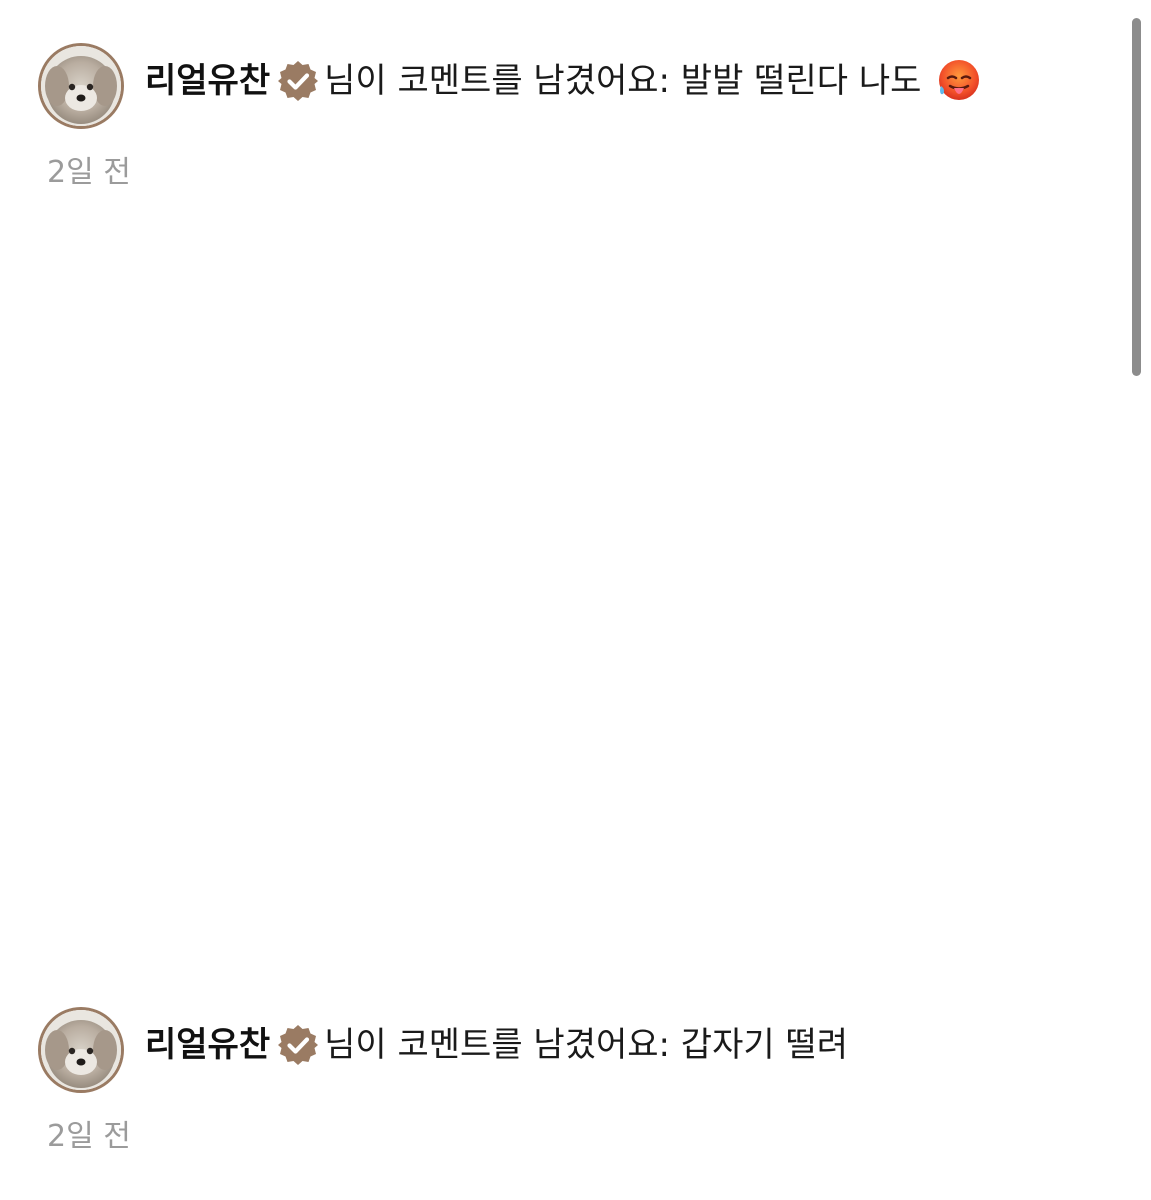 Image resolution: width=1151 pixels, height=1200 pixels. What do you see at coordinates (578, 116) in the screenshot?
I see `notification-item: 리얼유찬 님이 코멘트를 남겼어요: 발발 떨린다 나도 2일 전` at bounding box center [578, 116].